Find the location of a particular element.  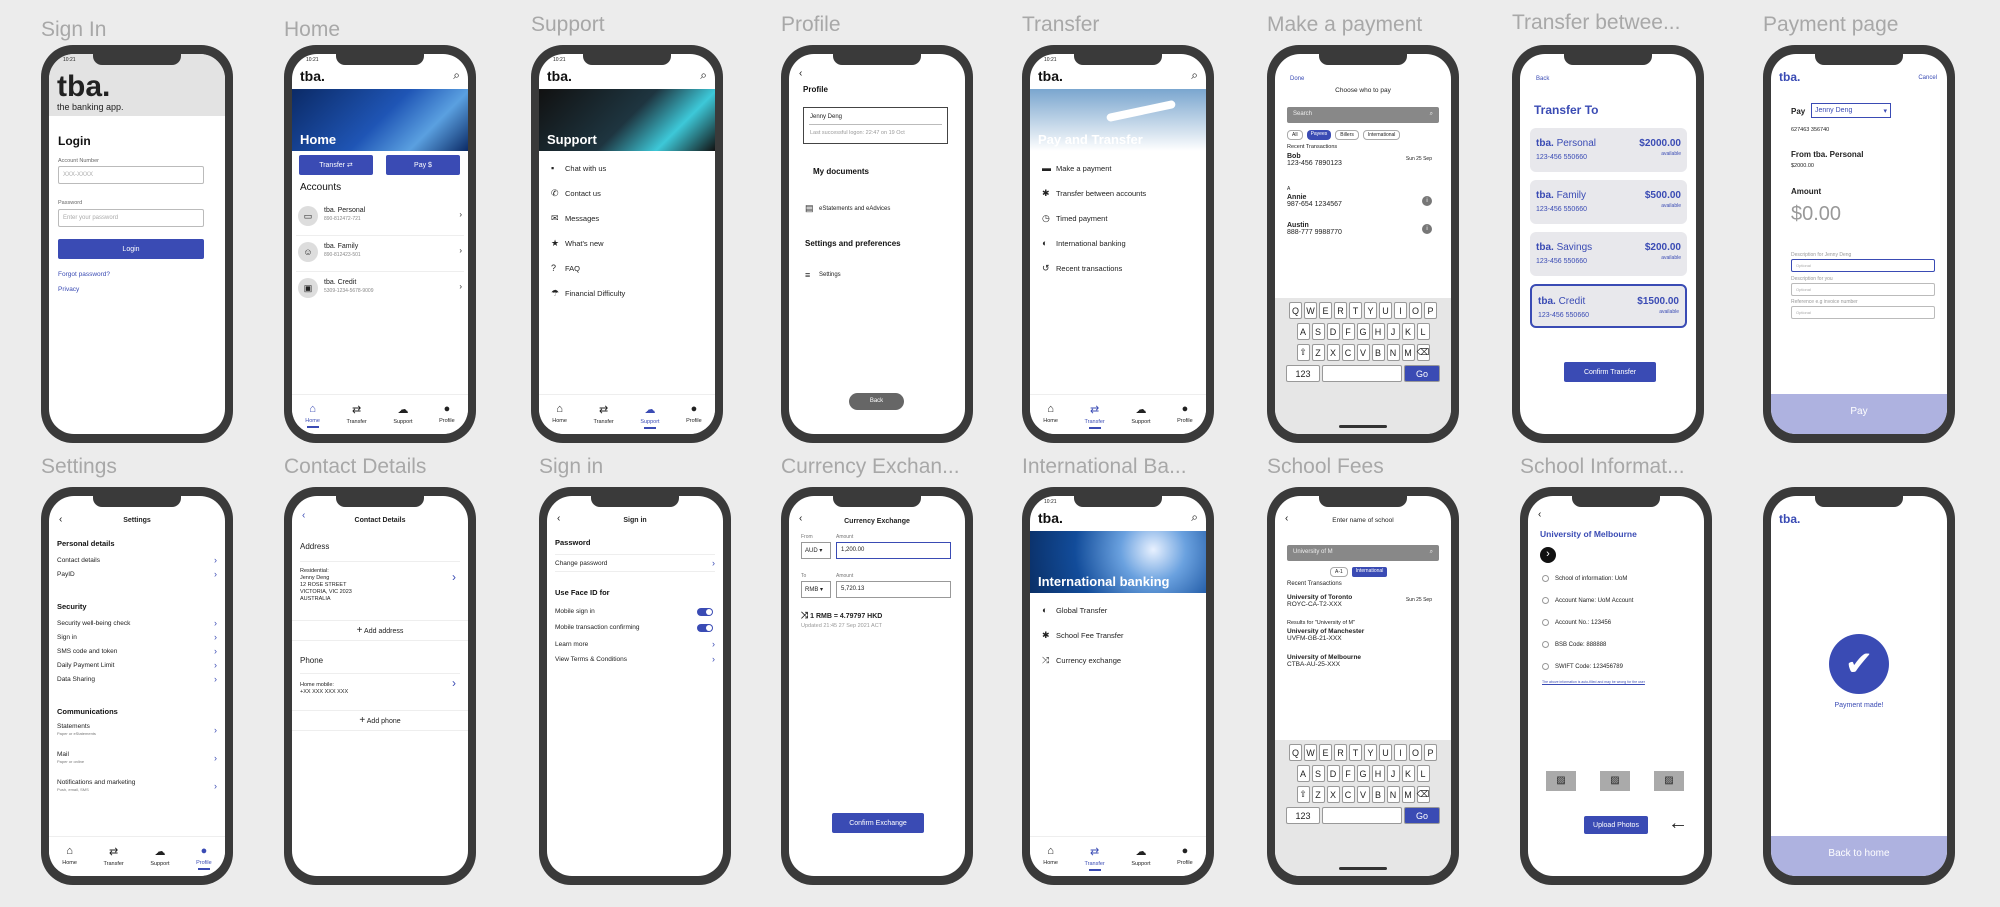

payee-select: Jenny Deng ▾ is located at coordinates (1851, 110).